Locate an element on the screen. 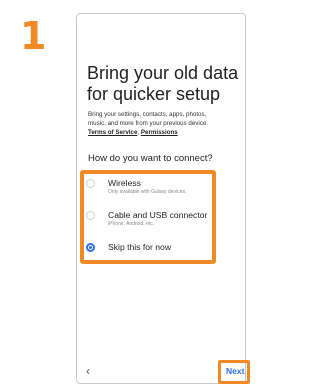 Image resolution: width=320 pixels, height=389 pixels. page-title: Bring your old data for quicker setup is located at coordinates (164, 84).